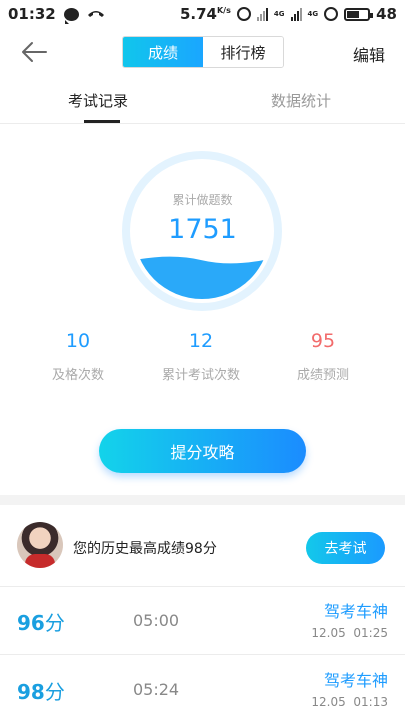 The height and width of the screenshot is (720, 405). Describe the element at coordinates (96, 14) in the screenshot. I see `missed-call-icon` at that location.